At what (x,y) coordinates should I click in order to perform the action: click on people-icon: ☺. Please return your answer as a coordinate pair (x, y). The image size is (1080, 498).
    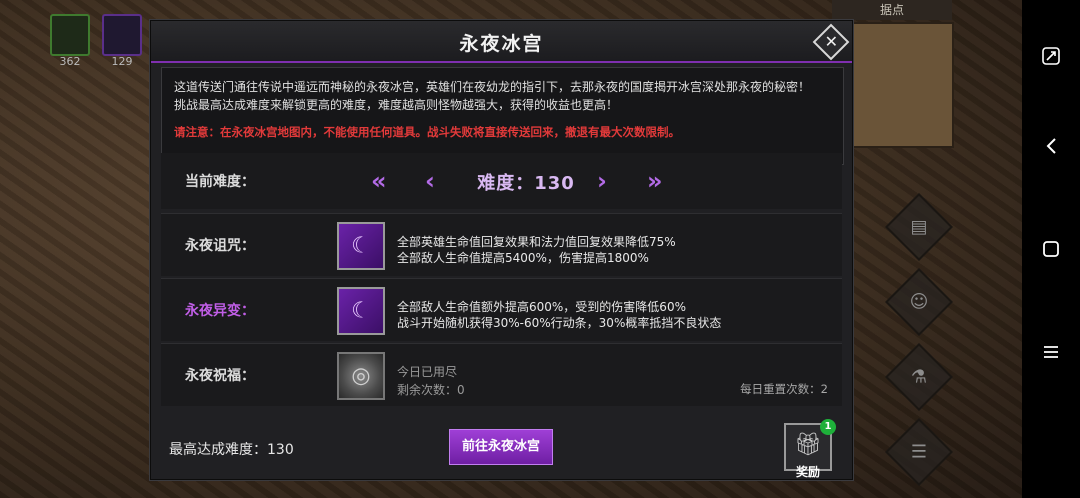
    Looking at the image, I should click on (919, 302).